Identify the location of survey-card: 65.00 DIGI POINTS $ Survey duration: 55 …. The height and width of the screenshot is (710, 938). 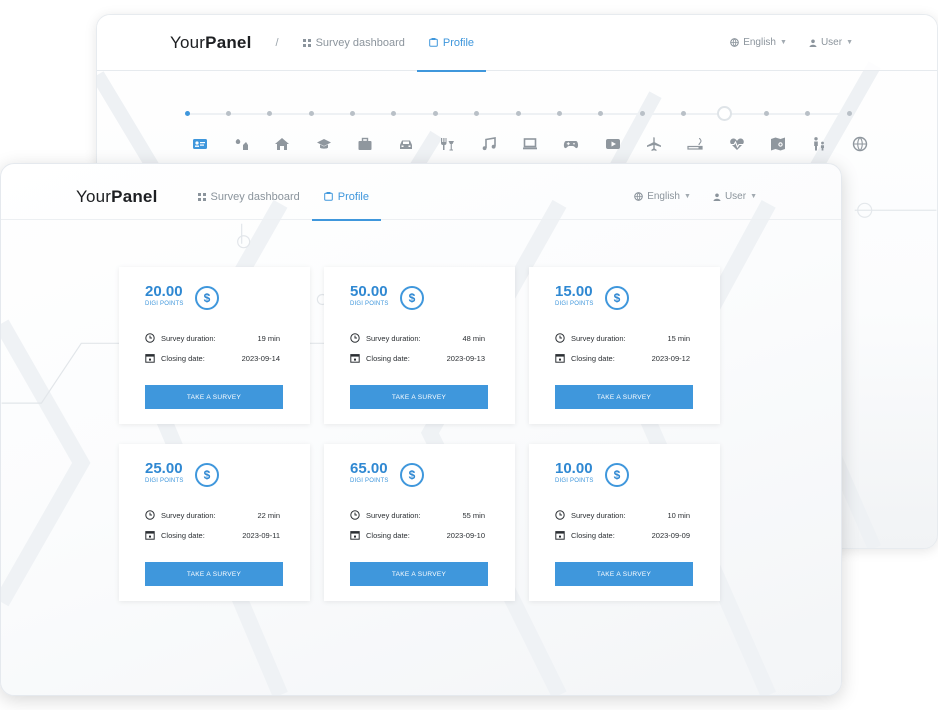
(419, 522).